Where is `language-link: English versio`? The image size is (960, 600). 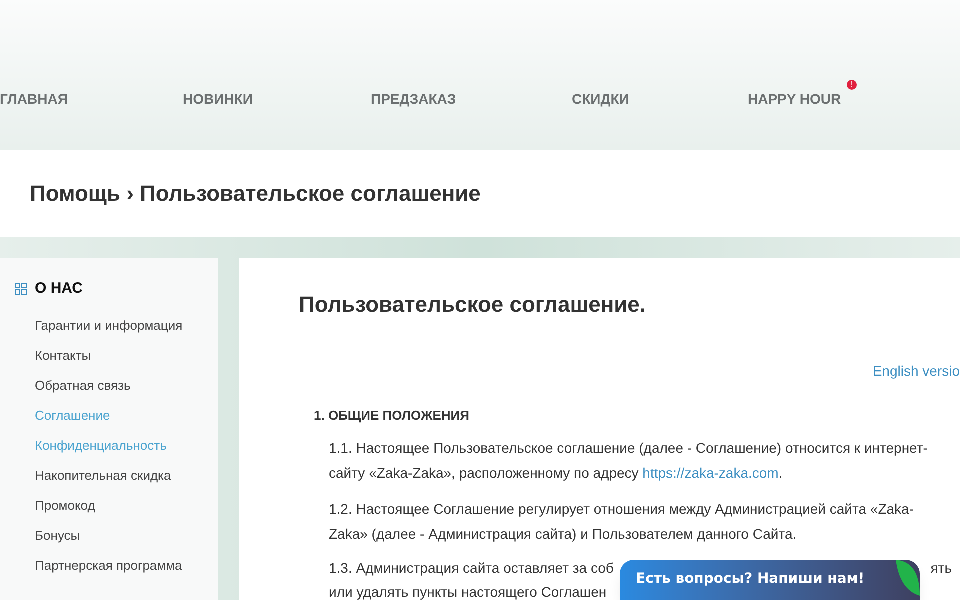
language-link: English versio is located at coordinates (916, 371).